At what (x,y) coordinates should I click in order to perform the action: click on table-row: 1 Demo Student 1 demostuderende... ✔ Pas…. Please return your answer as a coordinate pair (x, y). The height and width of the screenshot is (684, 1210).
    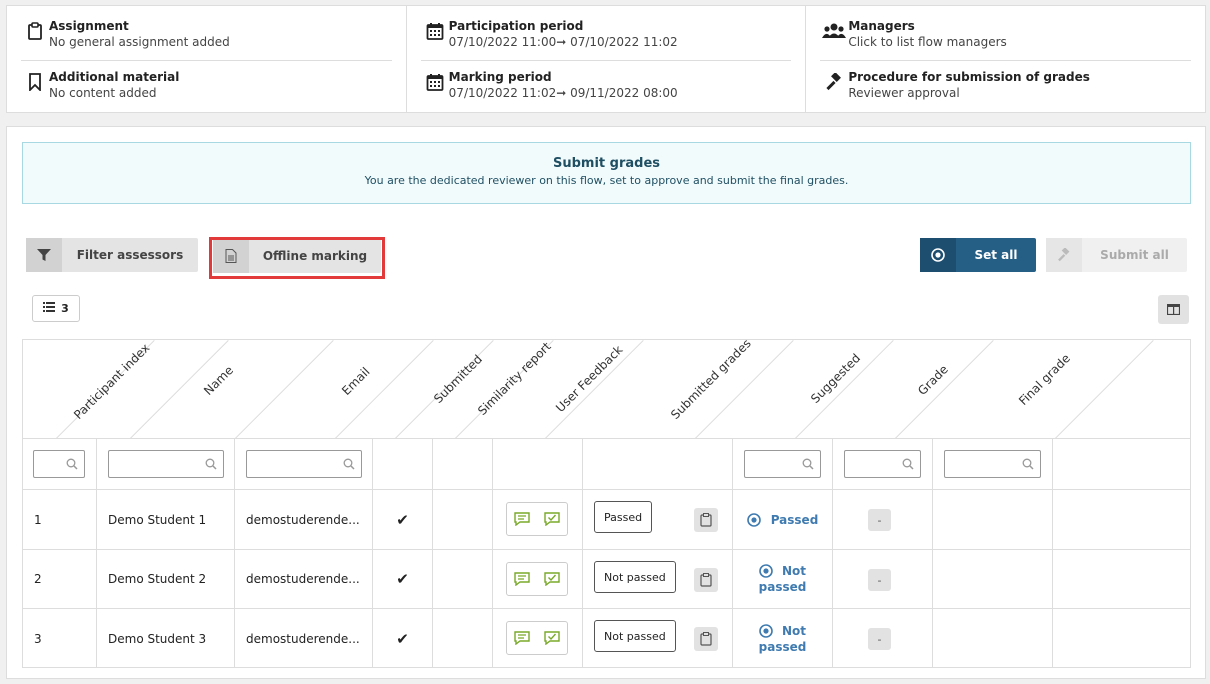
    Looking at the image, I should click on (606, 520).